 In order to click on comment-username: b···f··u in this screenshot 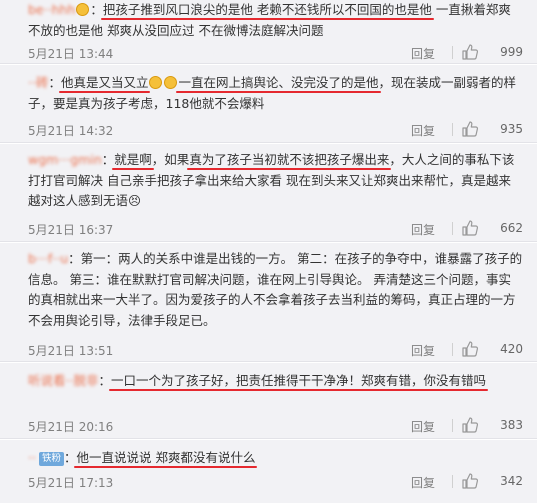, I will do `click(48, 258)`.